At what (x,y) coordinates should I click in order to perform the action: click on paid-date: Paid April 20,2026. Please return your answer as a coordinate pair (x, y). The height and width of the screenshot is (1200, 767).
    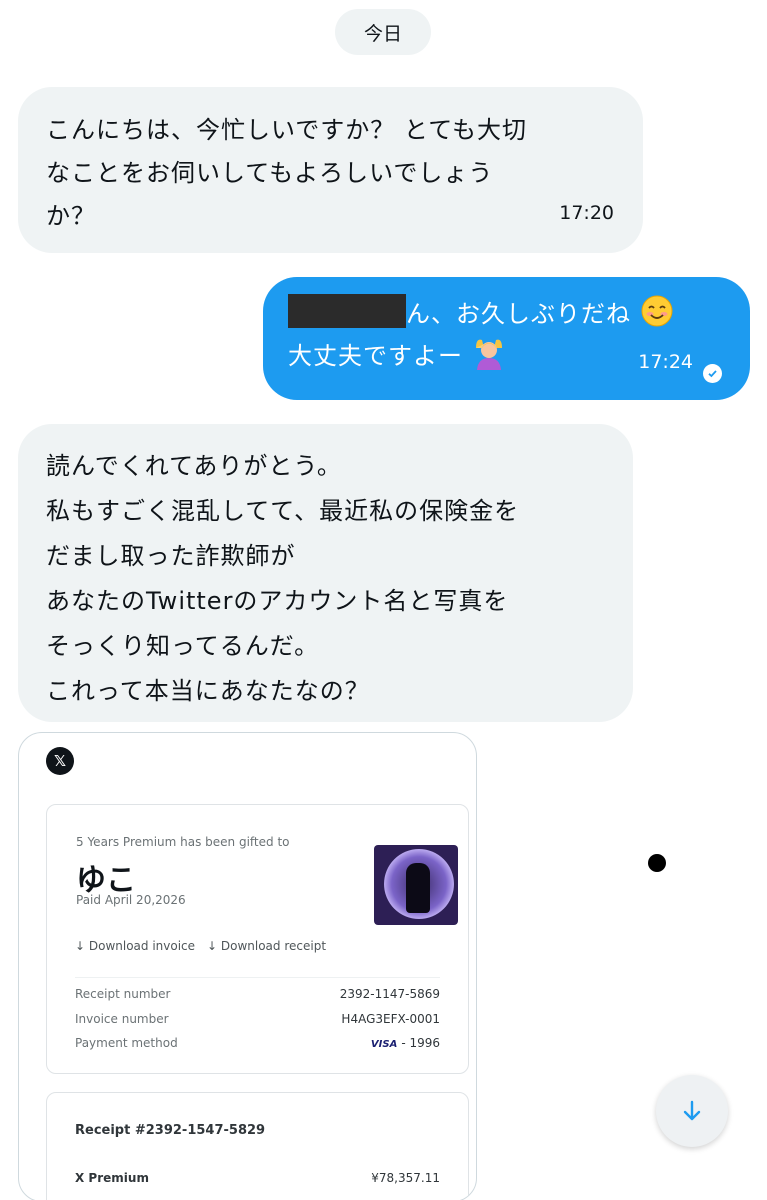
    Looking at the image, I should click on (131, 900).